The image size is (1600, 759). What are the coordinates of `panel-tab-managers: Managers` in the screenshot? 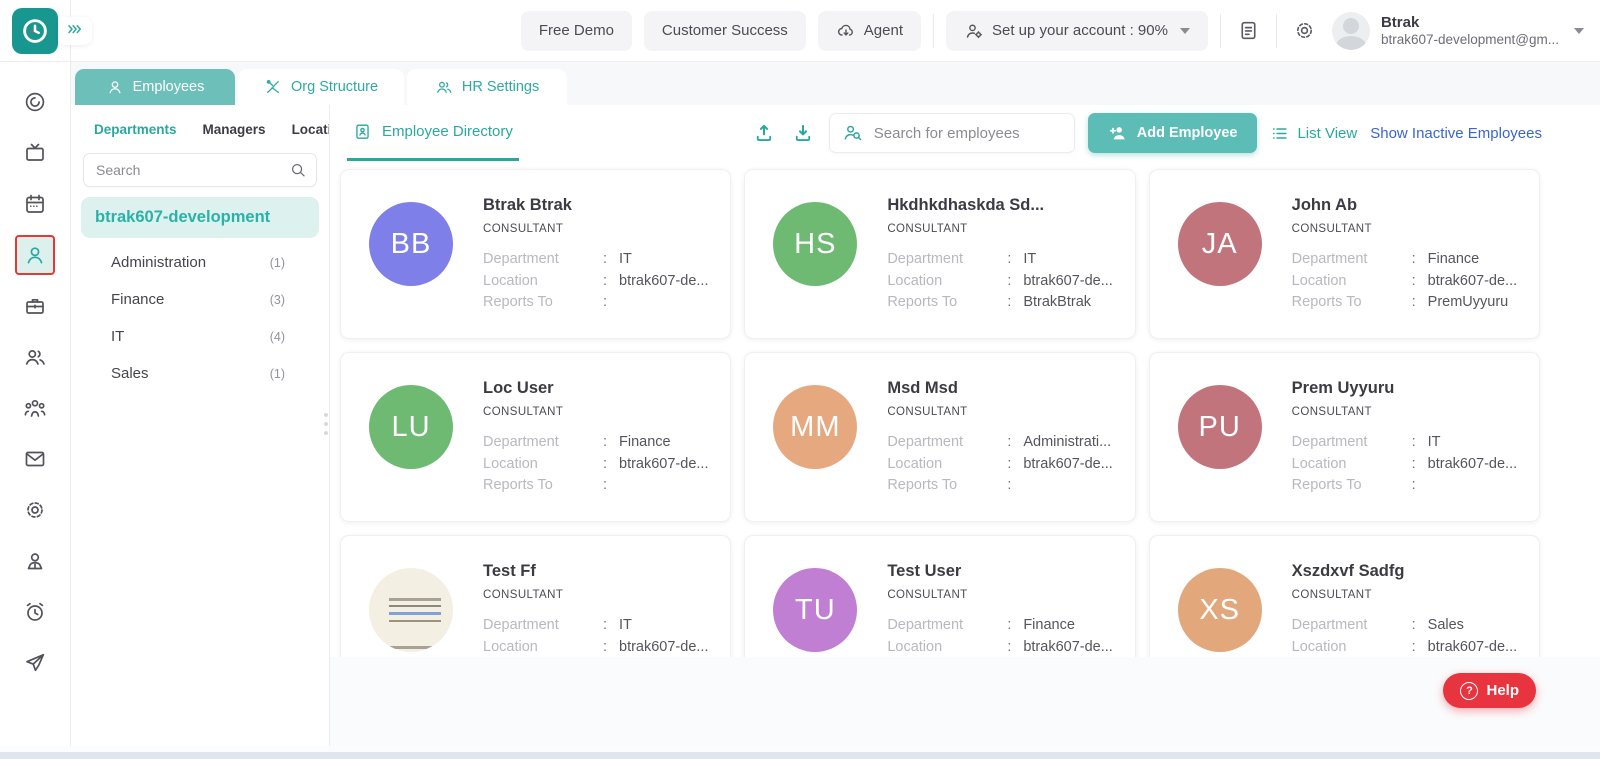 It's located at (234, 129).